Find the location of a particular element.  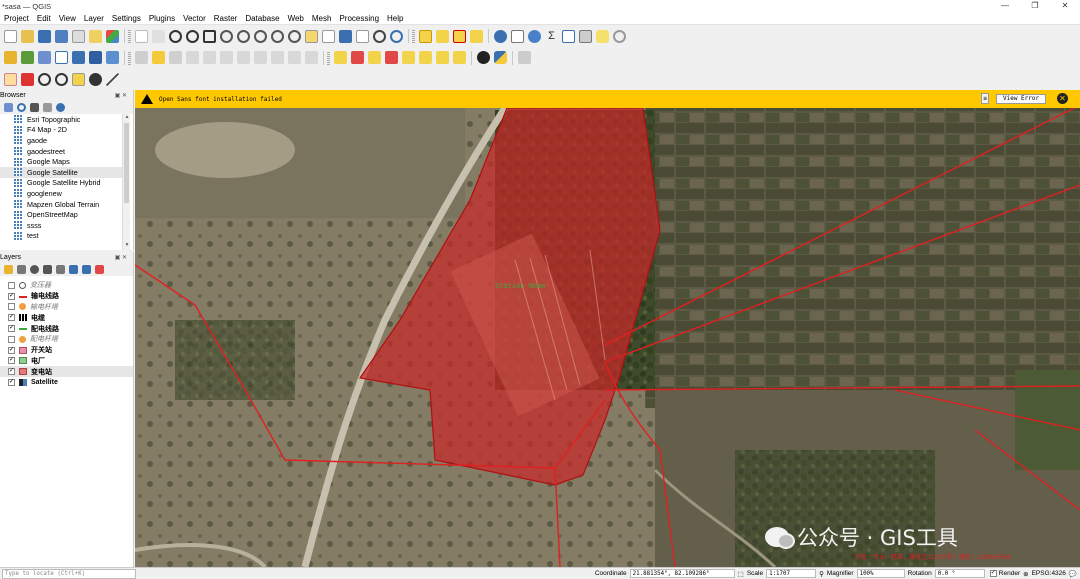

bookmark-icon is located at coordinates (345, 36).